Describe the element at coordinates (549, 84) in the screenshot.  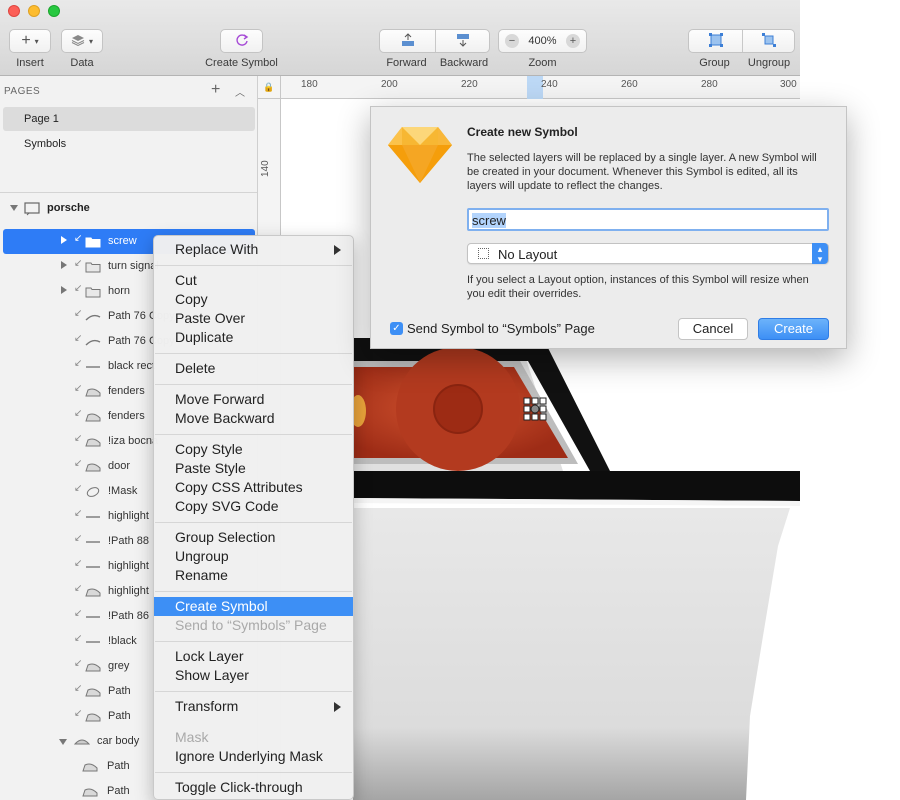
I see `ruler-tick: 240` at that location.